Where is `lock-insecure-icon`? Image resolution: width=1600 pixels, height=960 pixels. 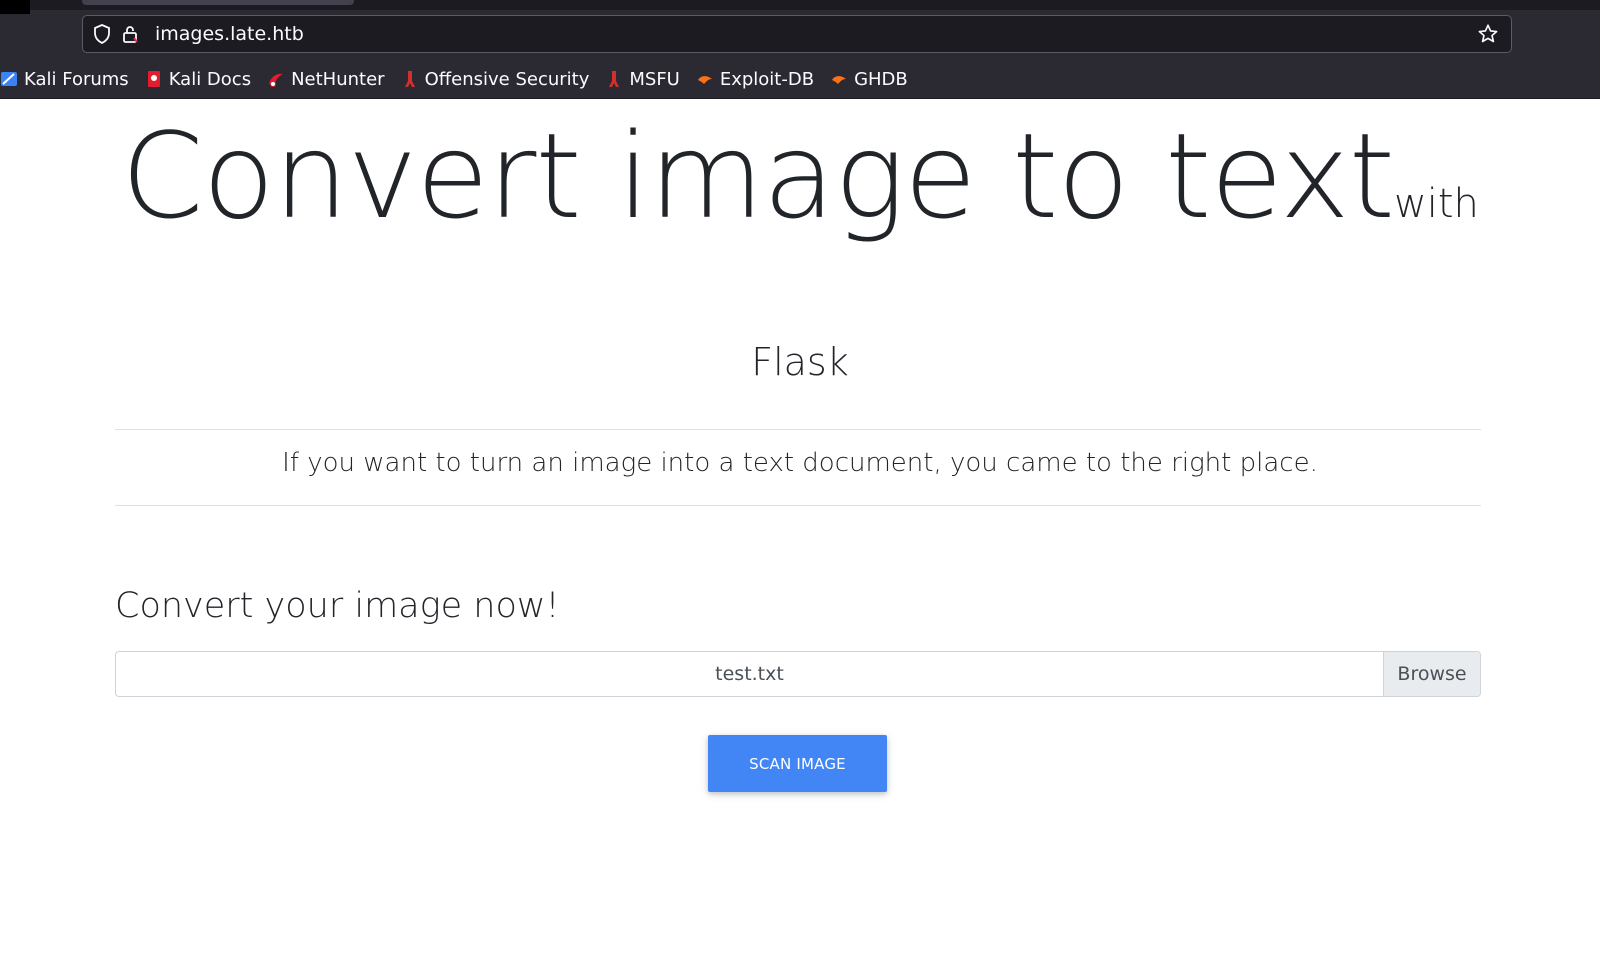 lock-insecure-icon is located at coordinates (130, 34).